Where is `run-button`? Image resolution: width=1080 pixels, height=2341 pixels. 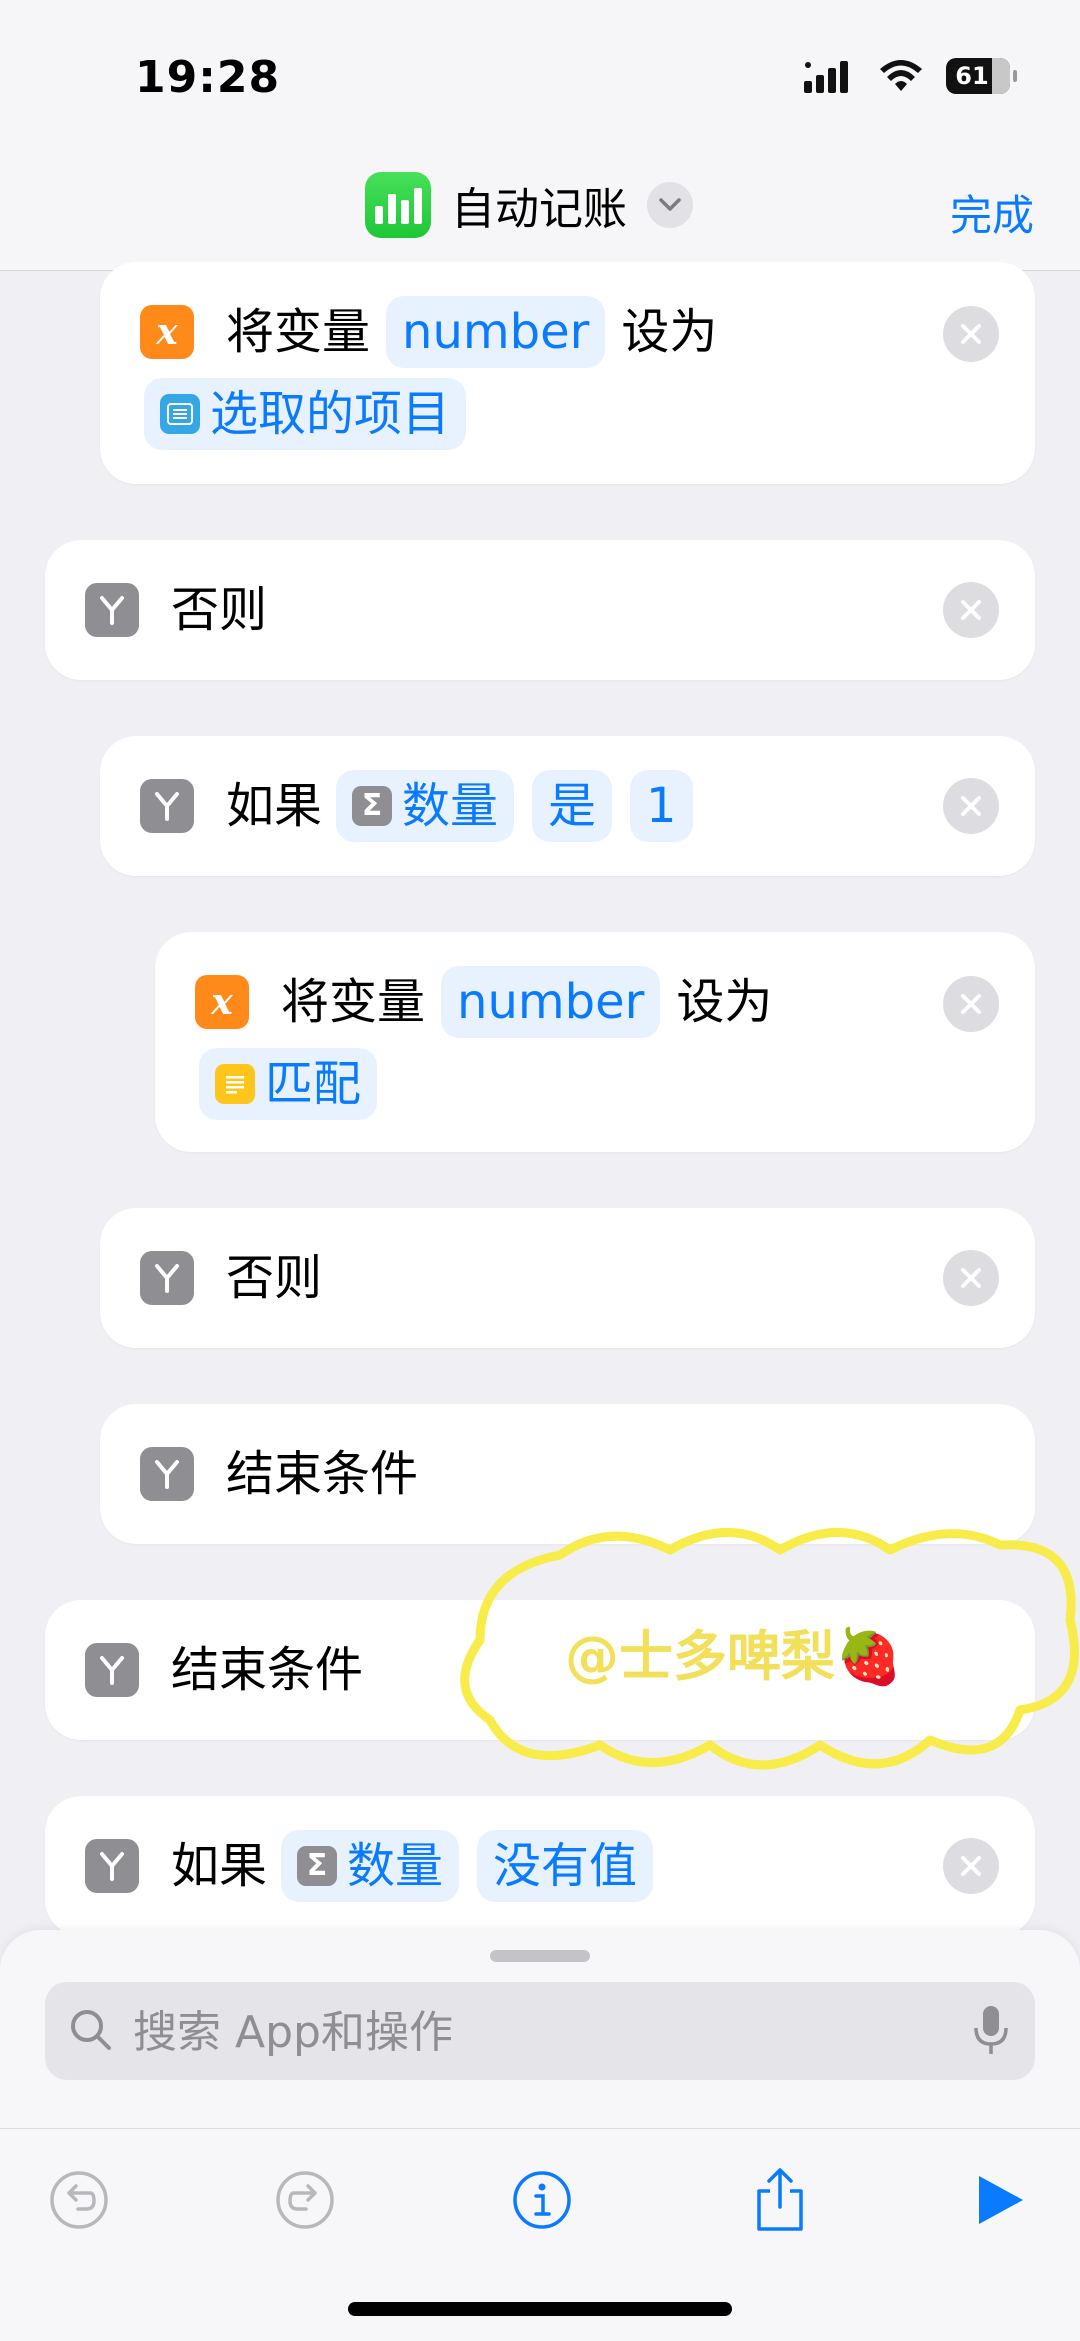
run-button is located at coordinates (1000, 2200).